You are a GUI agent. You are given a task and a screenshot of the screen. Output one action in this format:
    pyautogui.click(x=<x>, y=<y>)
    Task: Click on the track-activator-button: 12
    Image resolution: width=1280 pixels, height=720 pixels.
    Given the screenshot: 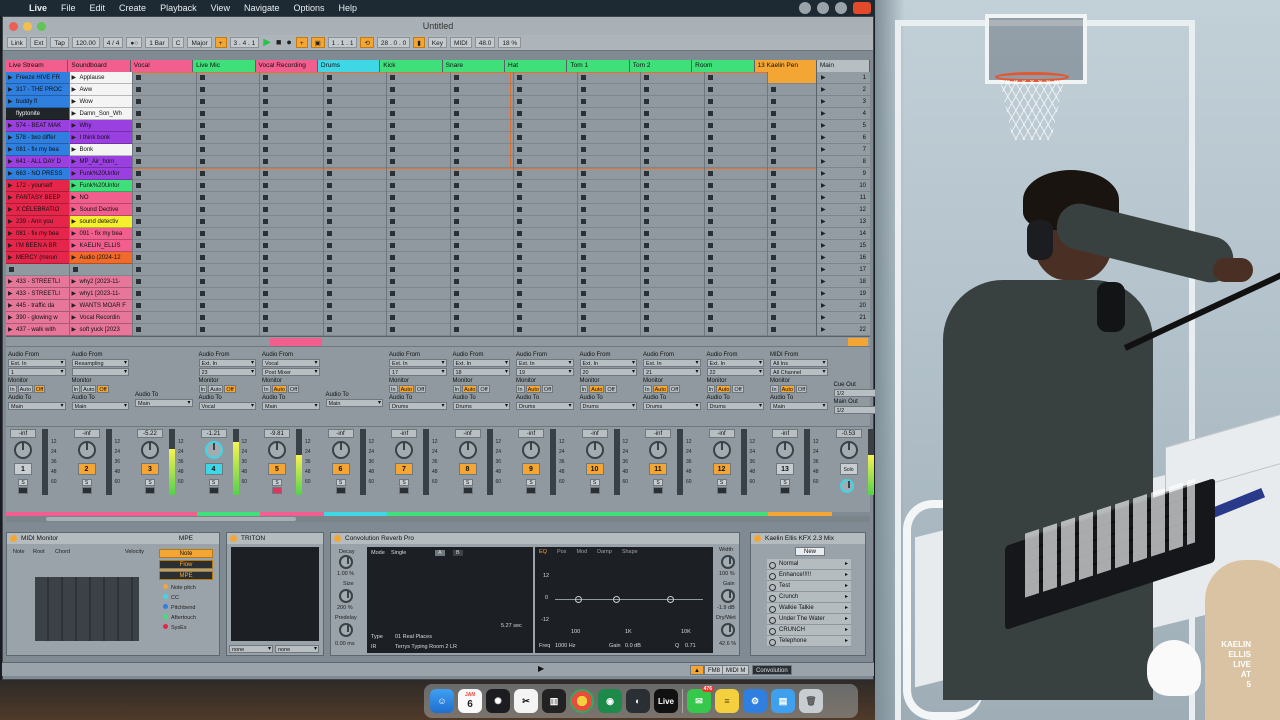 What is the action you would take?
    pyautogui.click(x=721, y=469)
    